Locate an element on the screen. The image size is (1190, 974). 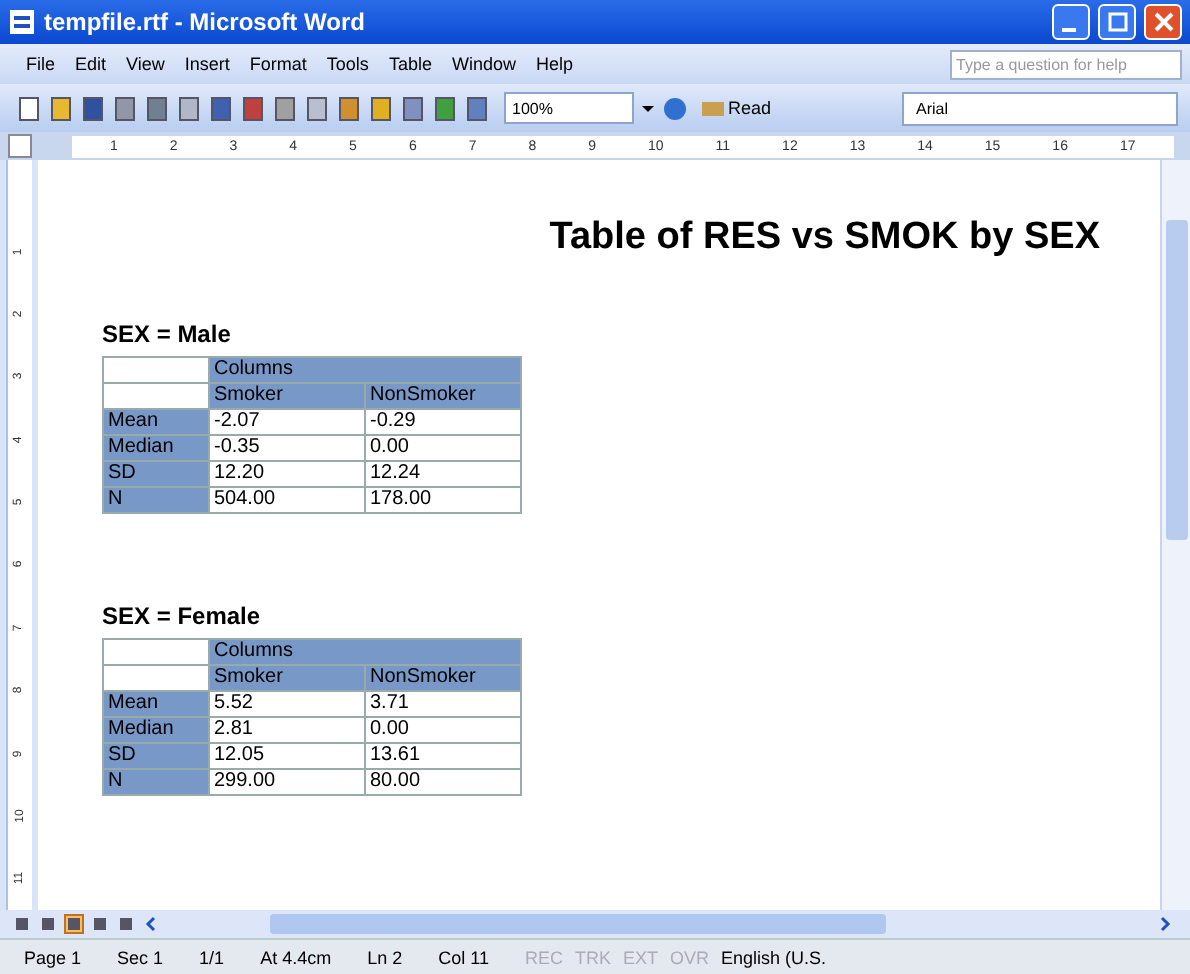
table-cell: 504.00 is located at coordinates (287, 500).